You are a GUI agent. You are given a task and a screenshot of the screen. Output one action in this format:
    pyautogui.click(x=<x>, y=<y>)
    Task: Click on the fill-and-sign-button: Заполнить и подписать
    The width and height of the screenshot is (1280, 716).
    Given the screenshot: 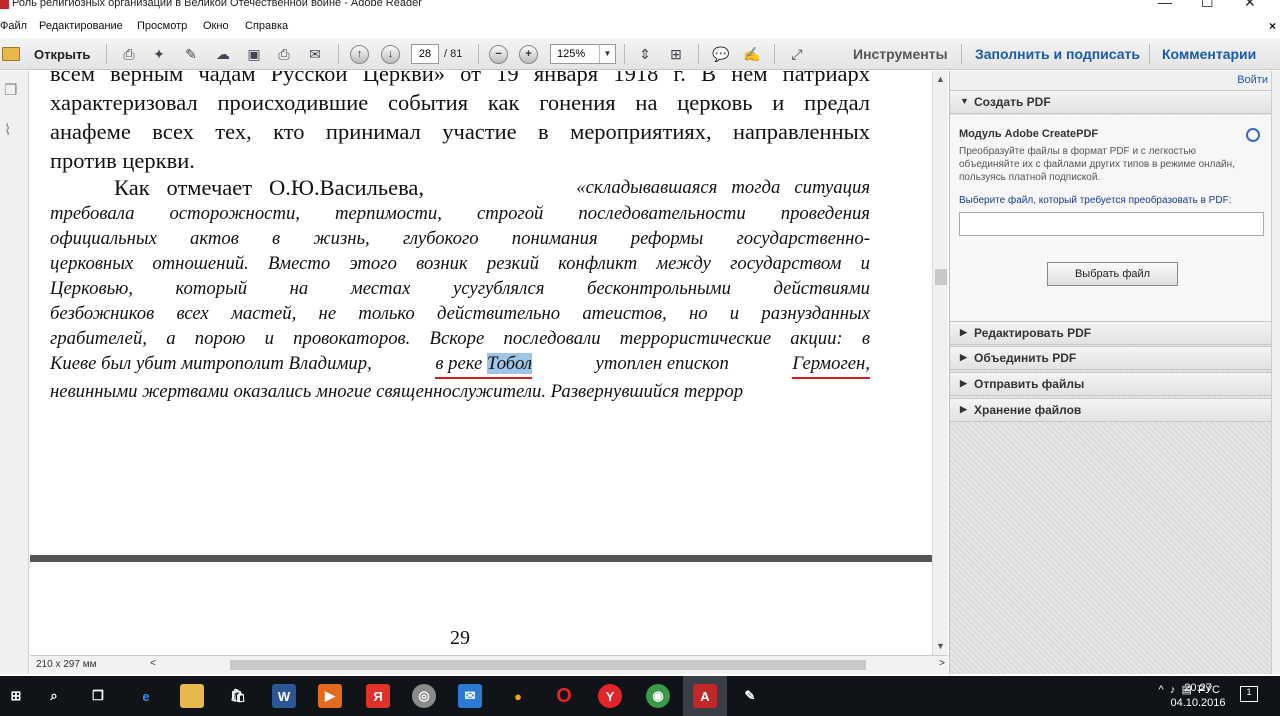 What is the action you would take?
    pyautogui.click(x=1057, y=54)
    